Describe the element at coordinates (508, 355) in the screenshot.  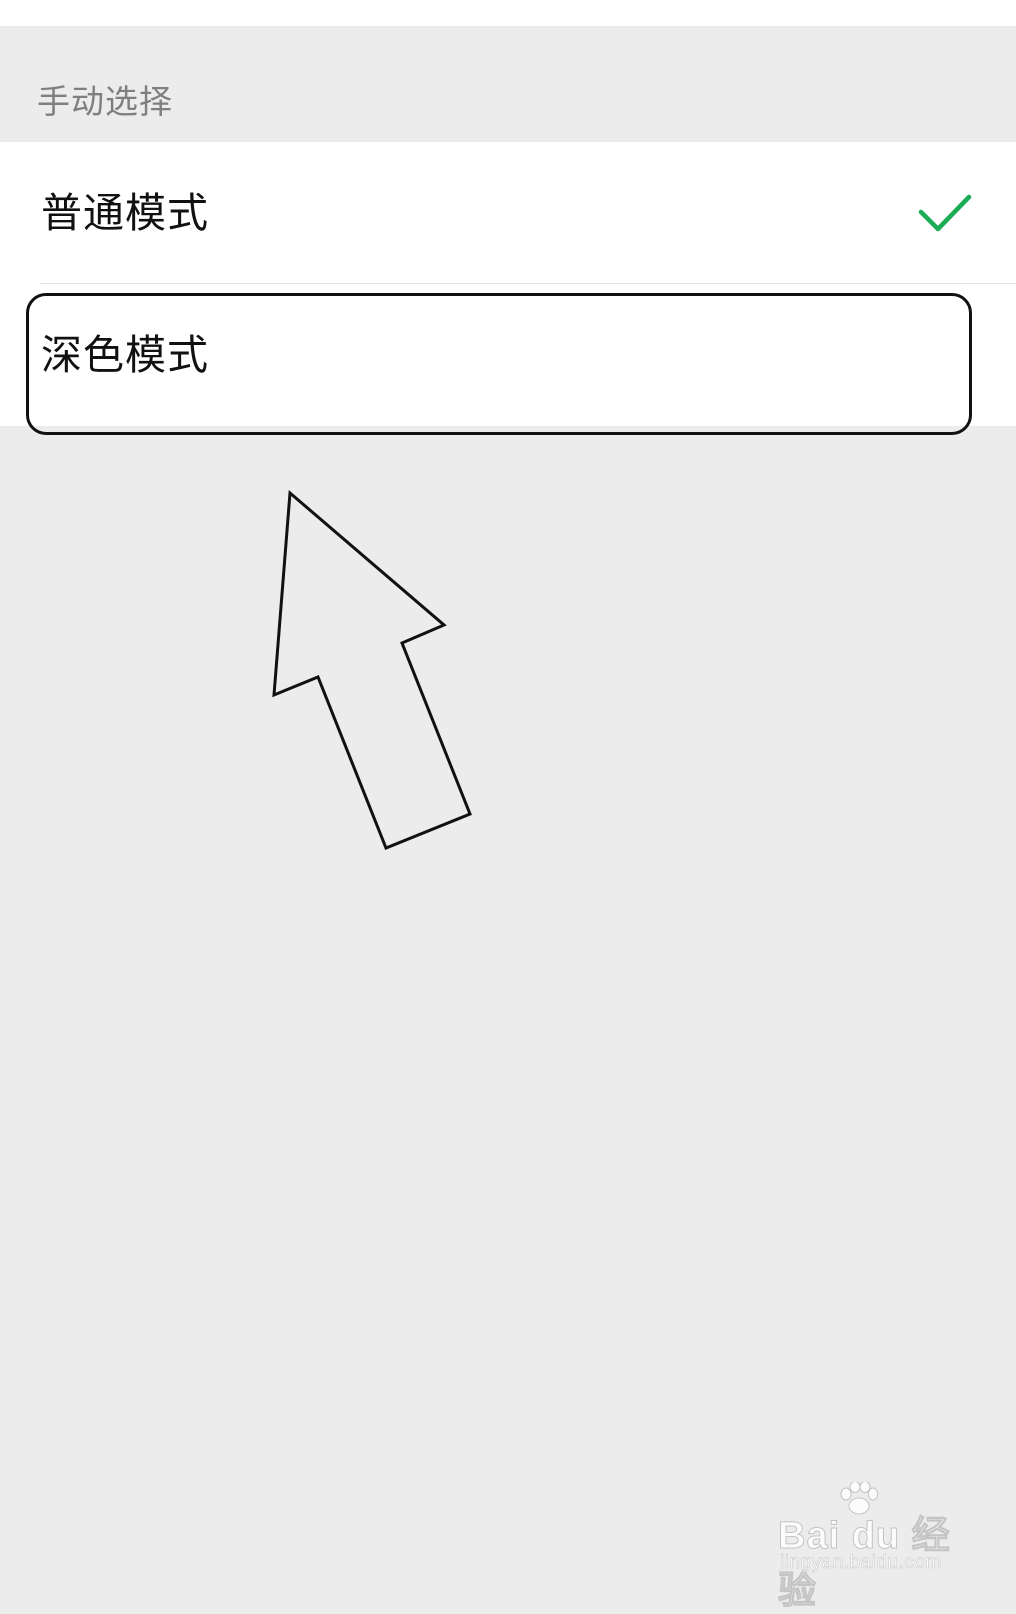
I see `option-dark-mode: 深色模式` at that location.